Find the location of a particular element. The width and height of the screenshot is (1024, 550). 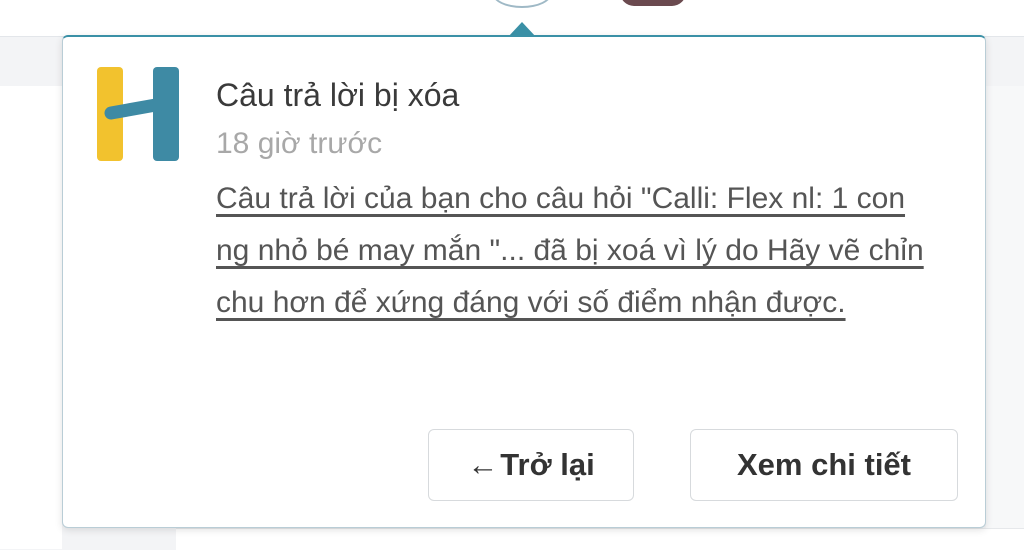

arrow-left-icon: ← is located at coordinates (483, 464).